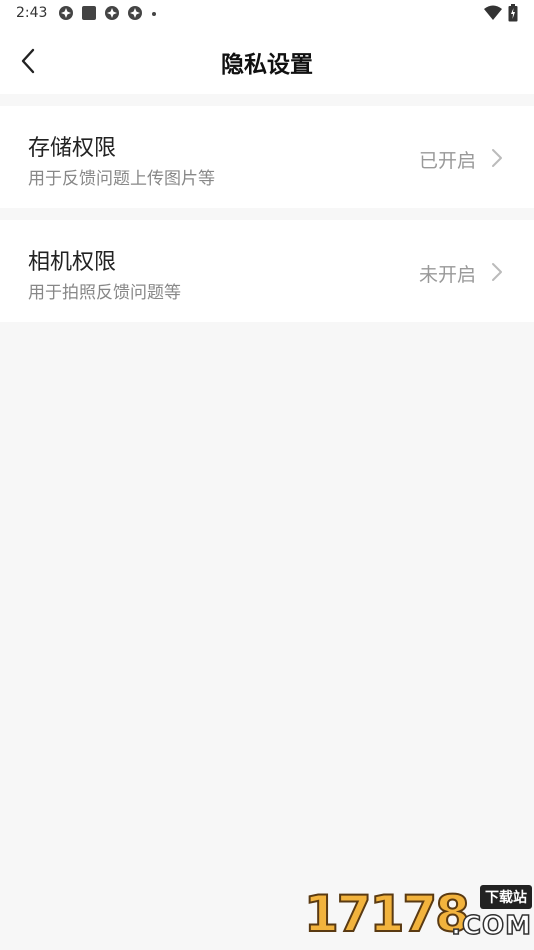 The image size is (534, 950). I want to click on square-notification-icon, so click(89, 13).